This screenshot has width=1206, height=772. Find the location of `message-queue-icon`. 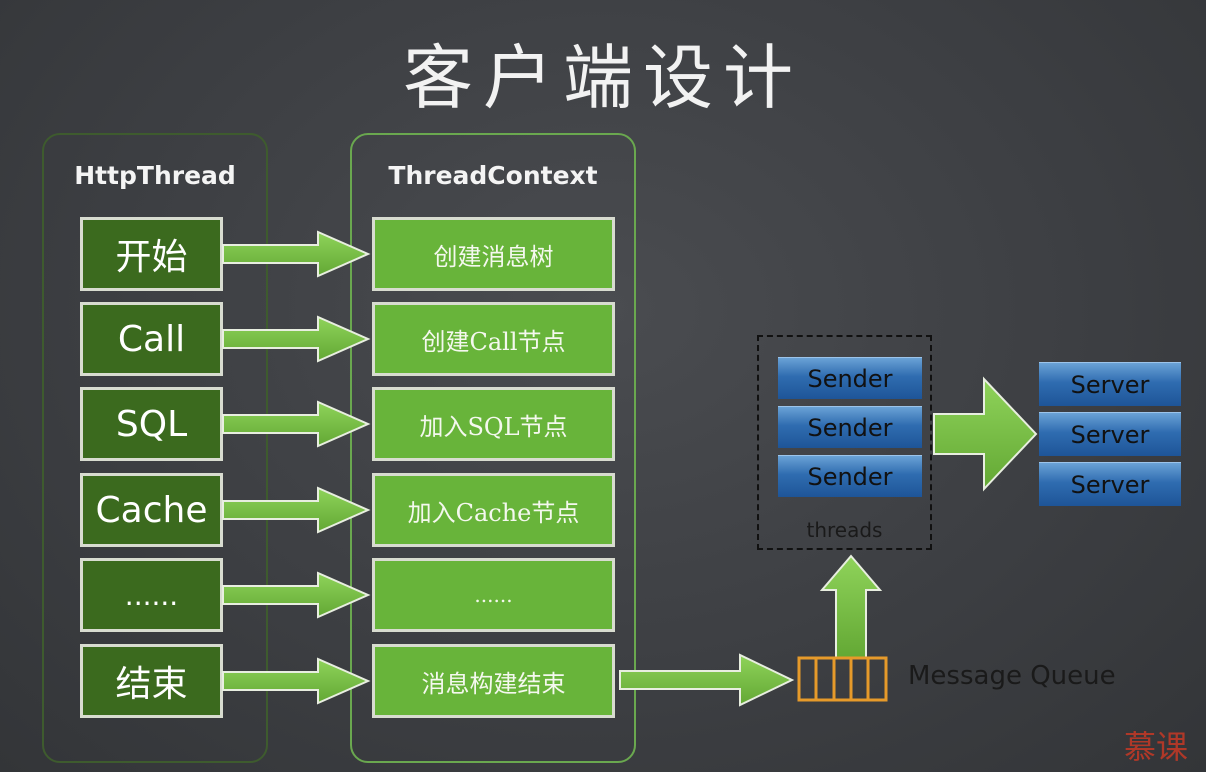

message-queue-icon is located at coordinates (842, 679).